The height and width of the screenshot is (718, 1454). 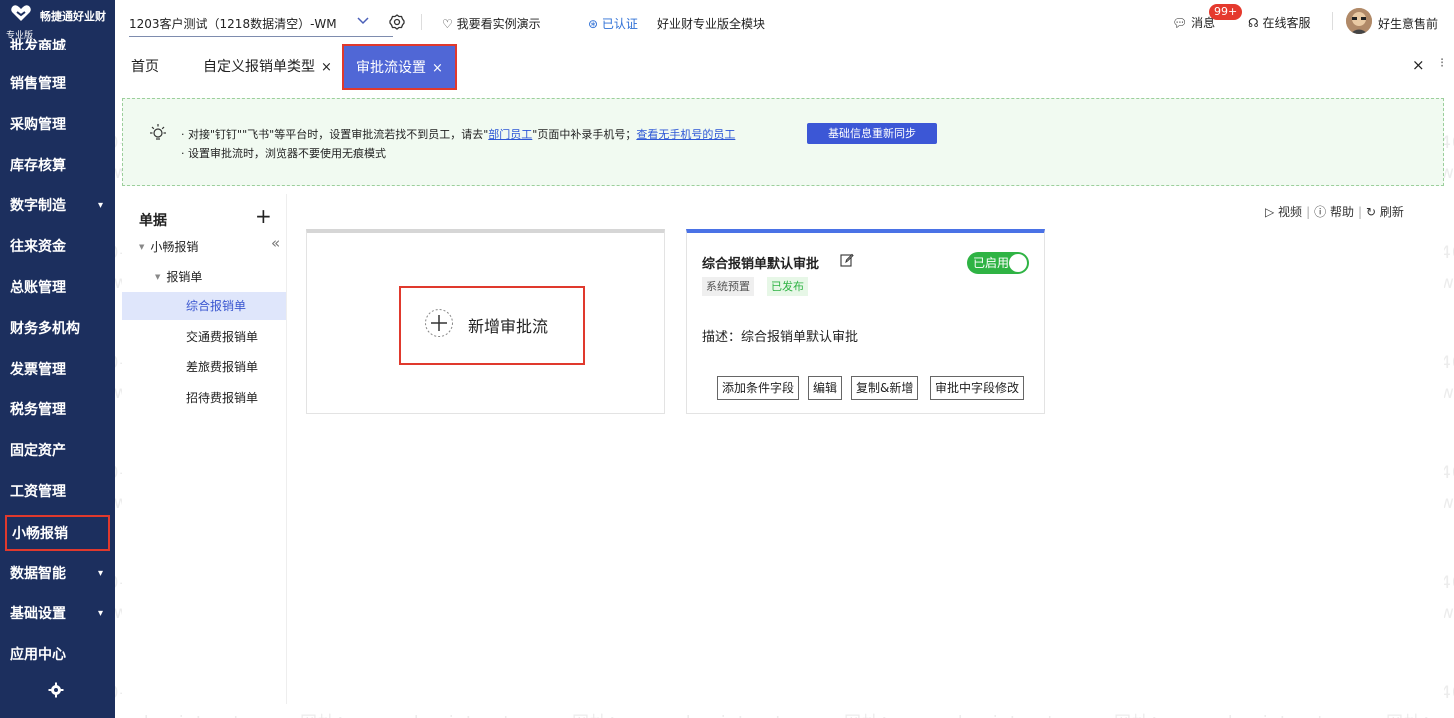 I want to click on logo-icon, so click(x=21, y=13).